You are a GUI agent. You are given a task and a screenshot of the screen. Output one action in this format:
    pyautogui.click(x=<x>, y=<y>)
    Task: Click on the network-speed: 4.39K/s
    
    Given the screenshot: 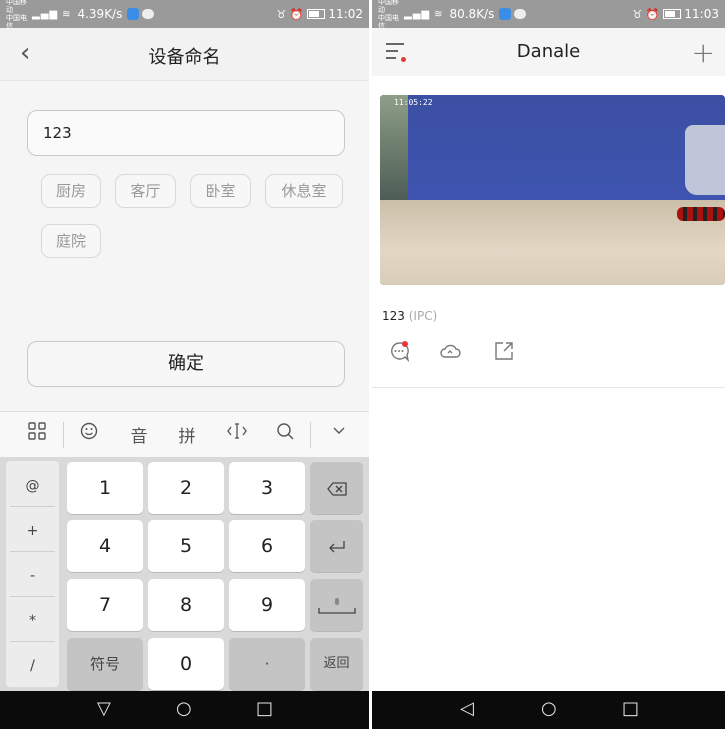 What is the action you would take?
    pyautogui.click(x=100, y=14)
    